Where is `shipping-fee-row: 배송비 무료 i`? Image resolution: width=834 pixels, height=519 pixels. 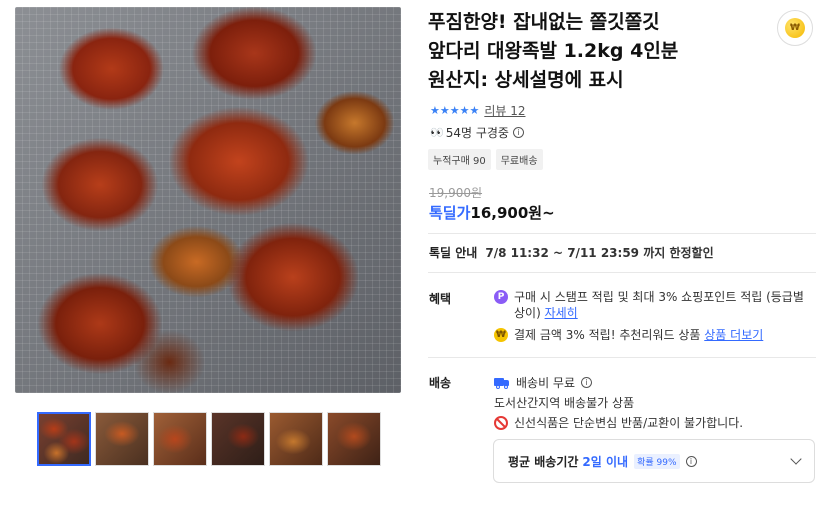 shipping-fee-row: 배송비 무료 i is located at coordinates (543, 382).